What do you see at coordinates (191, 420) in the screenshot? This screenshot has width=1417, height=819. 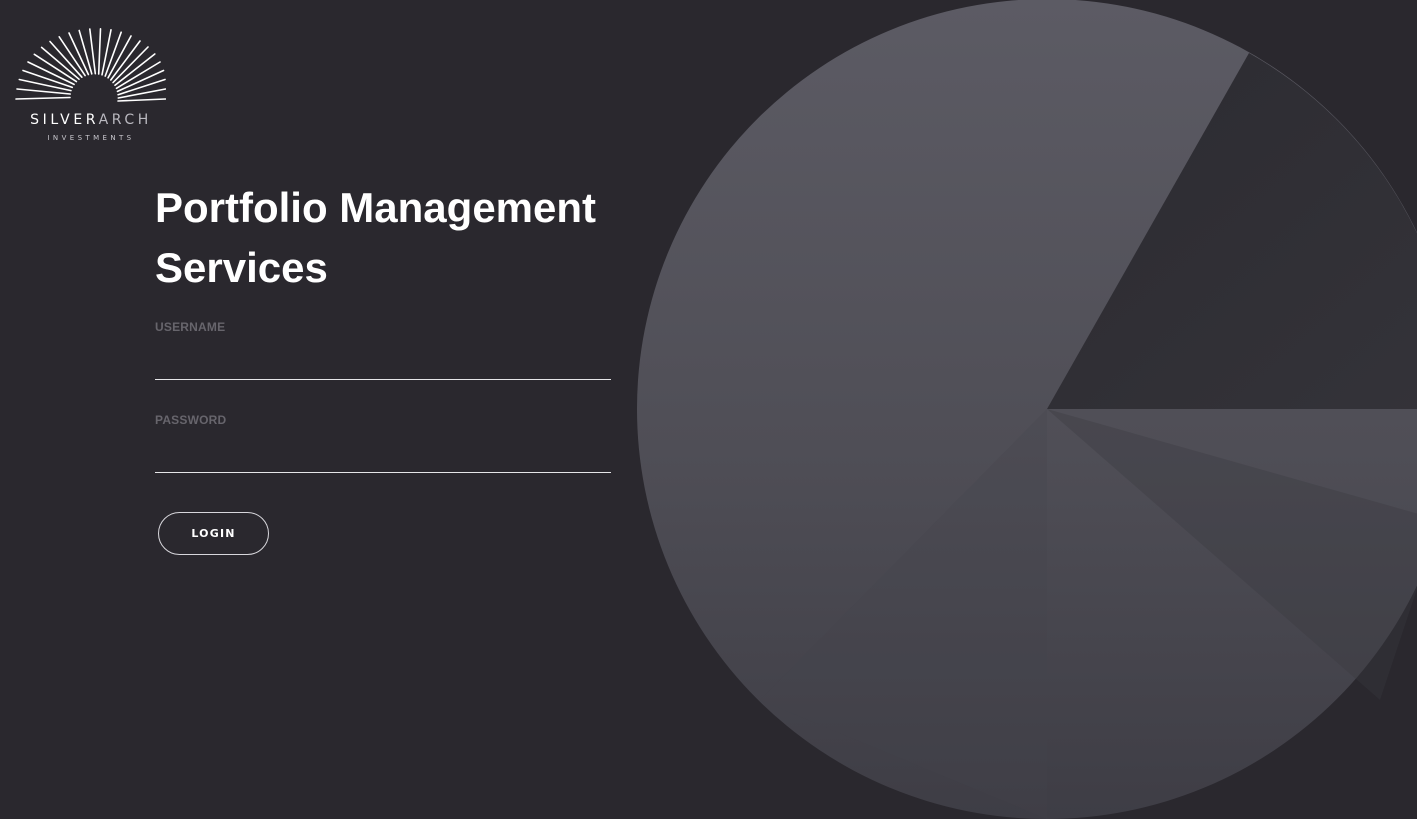 I see `password-label: PASSWORD` at bounding box center [191, 420].